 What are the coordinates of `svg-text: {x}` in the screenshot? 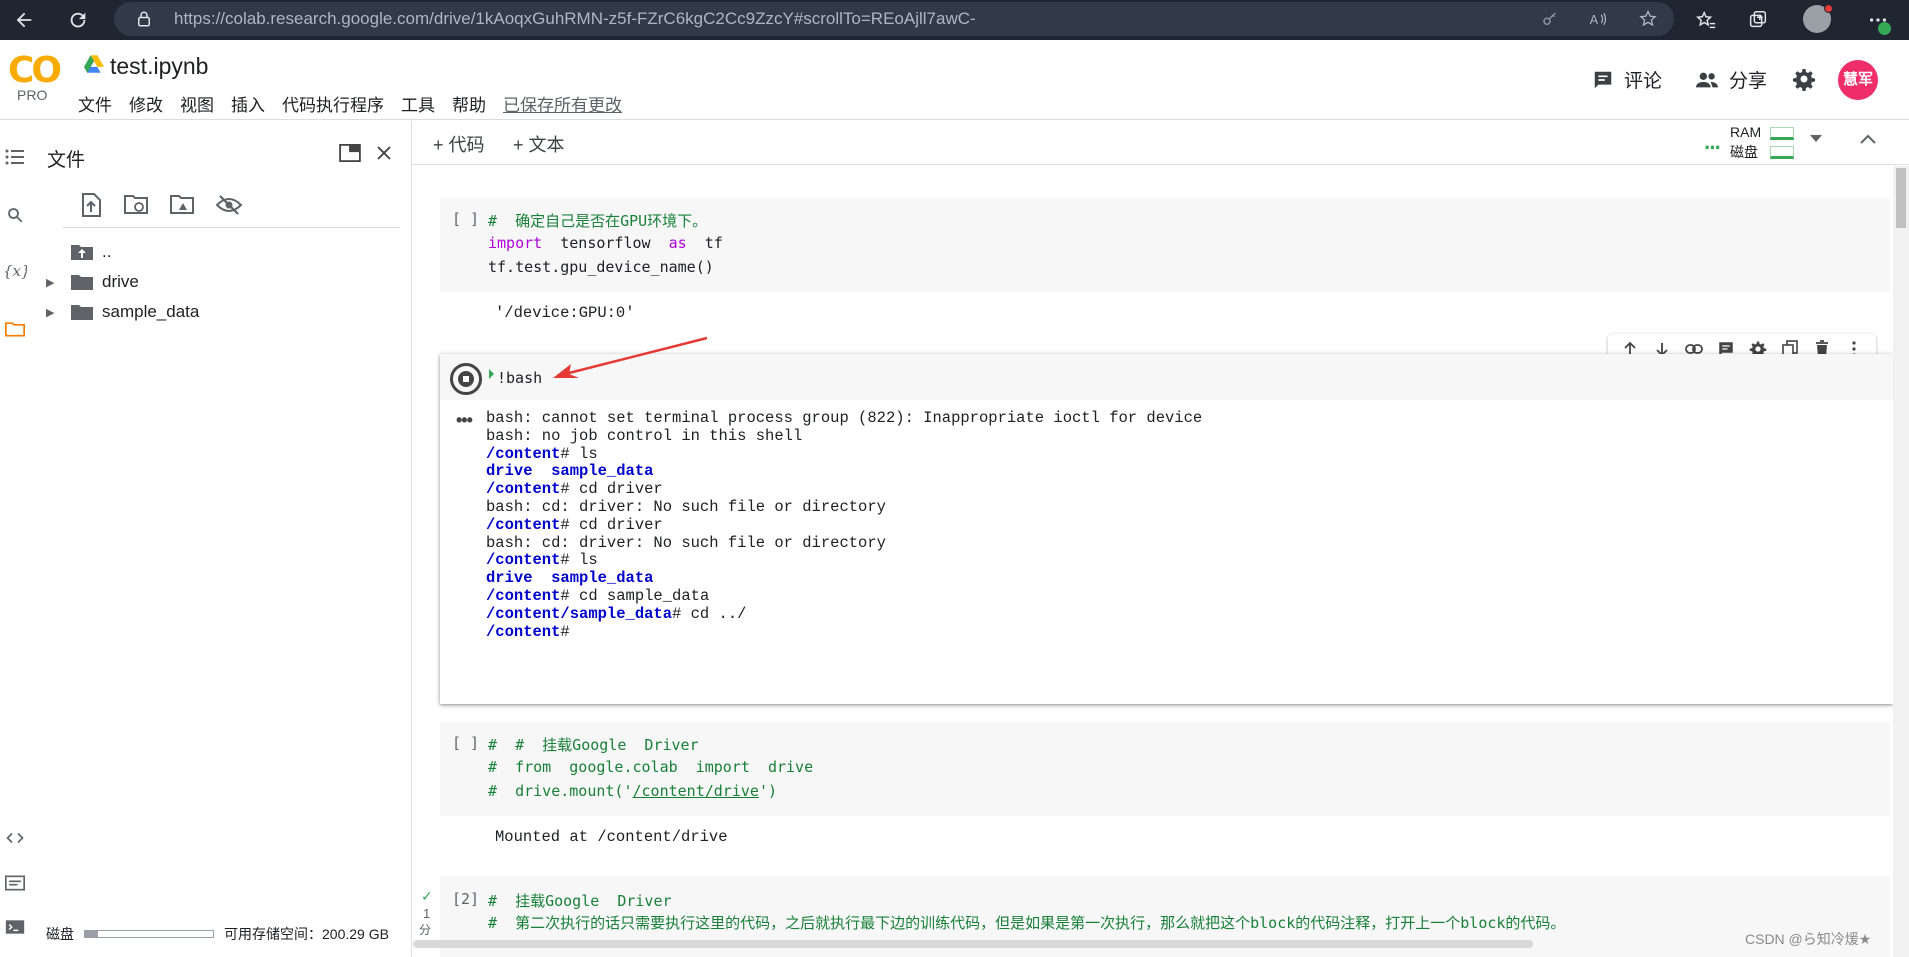 It's located at (15, 271).